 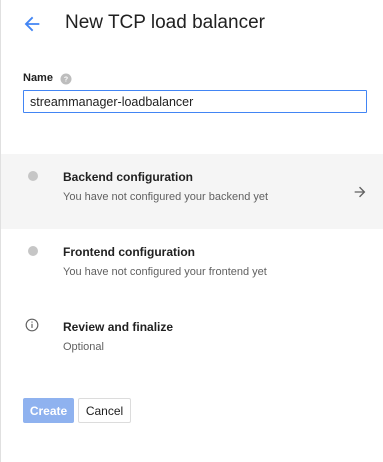 What do you see at coordinates (166, 197) in the screenshot?
I see `step-subtitle: You have not configured your backend yet` at bounding box center [166, 197].